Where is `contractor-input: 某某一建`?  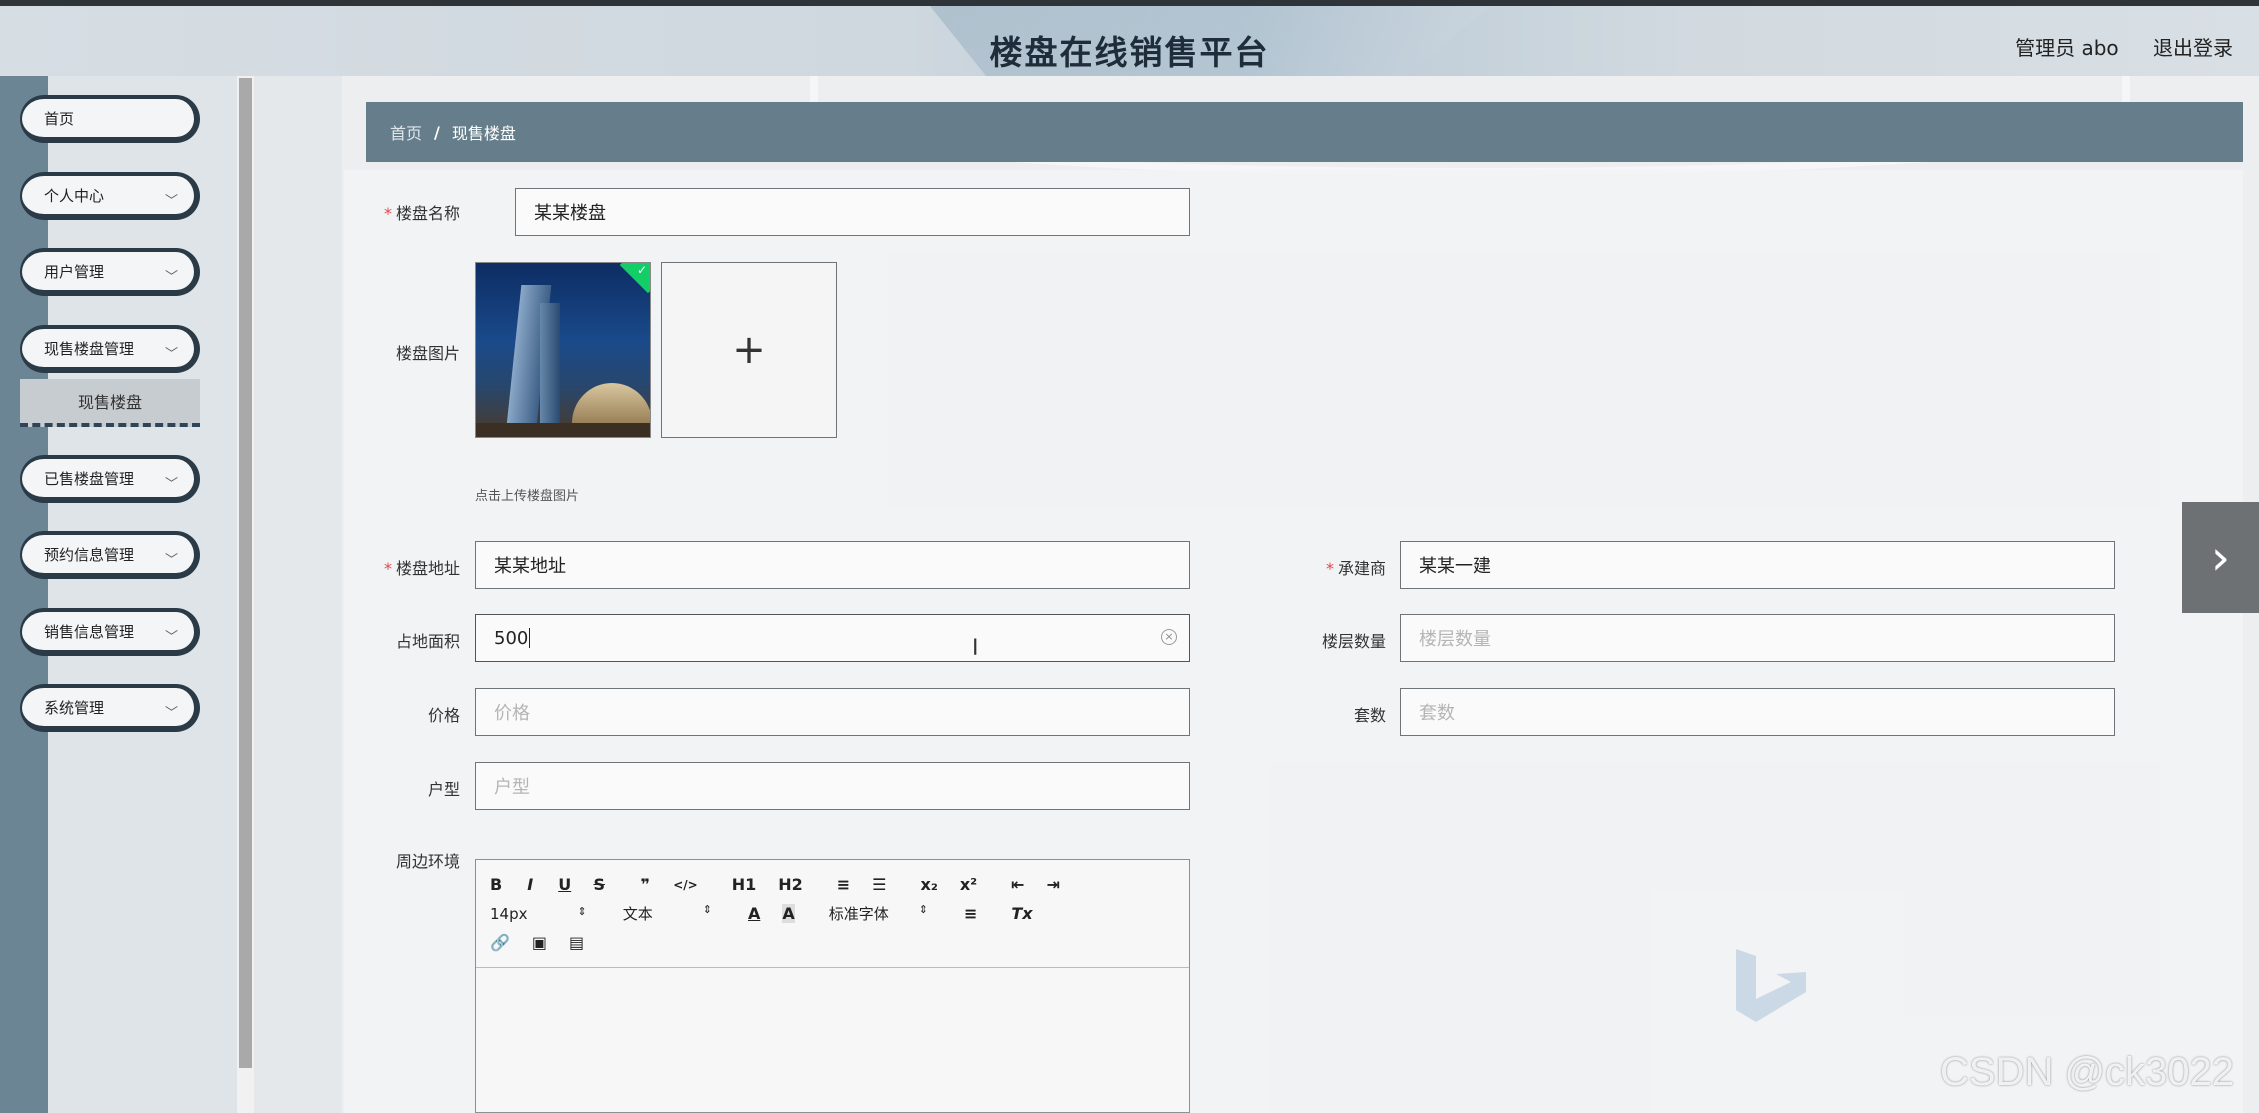
contractor-input: 某某一建 is located at coordinates (1757, 565).